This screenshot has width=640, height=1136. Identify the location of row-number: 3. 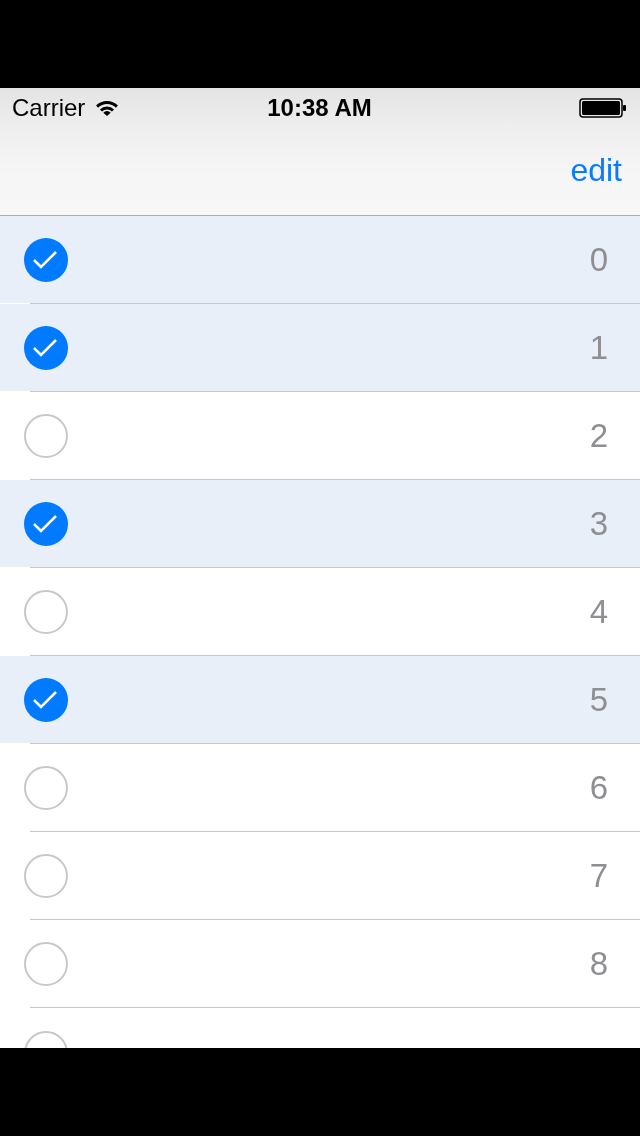
(598, 523).